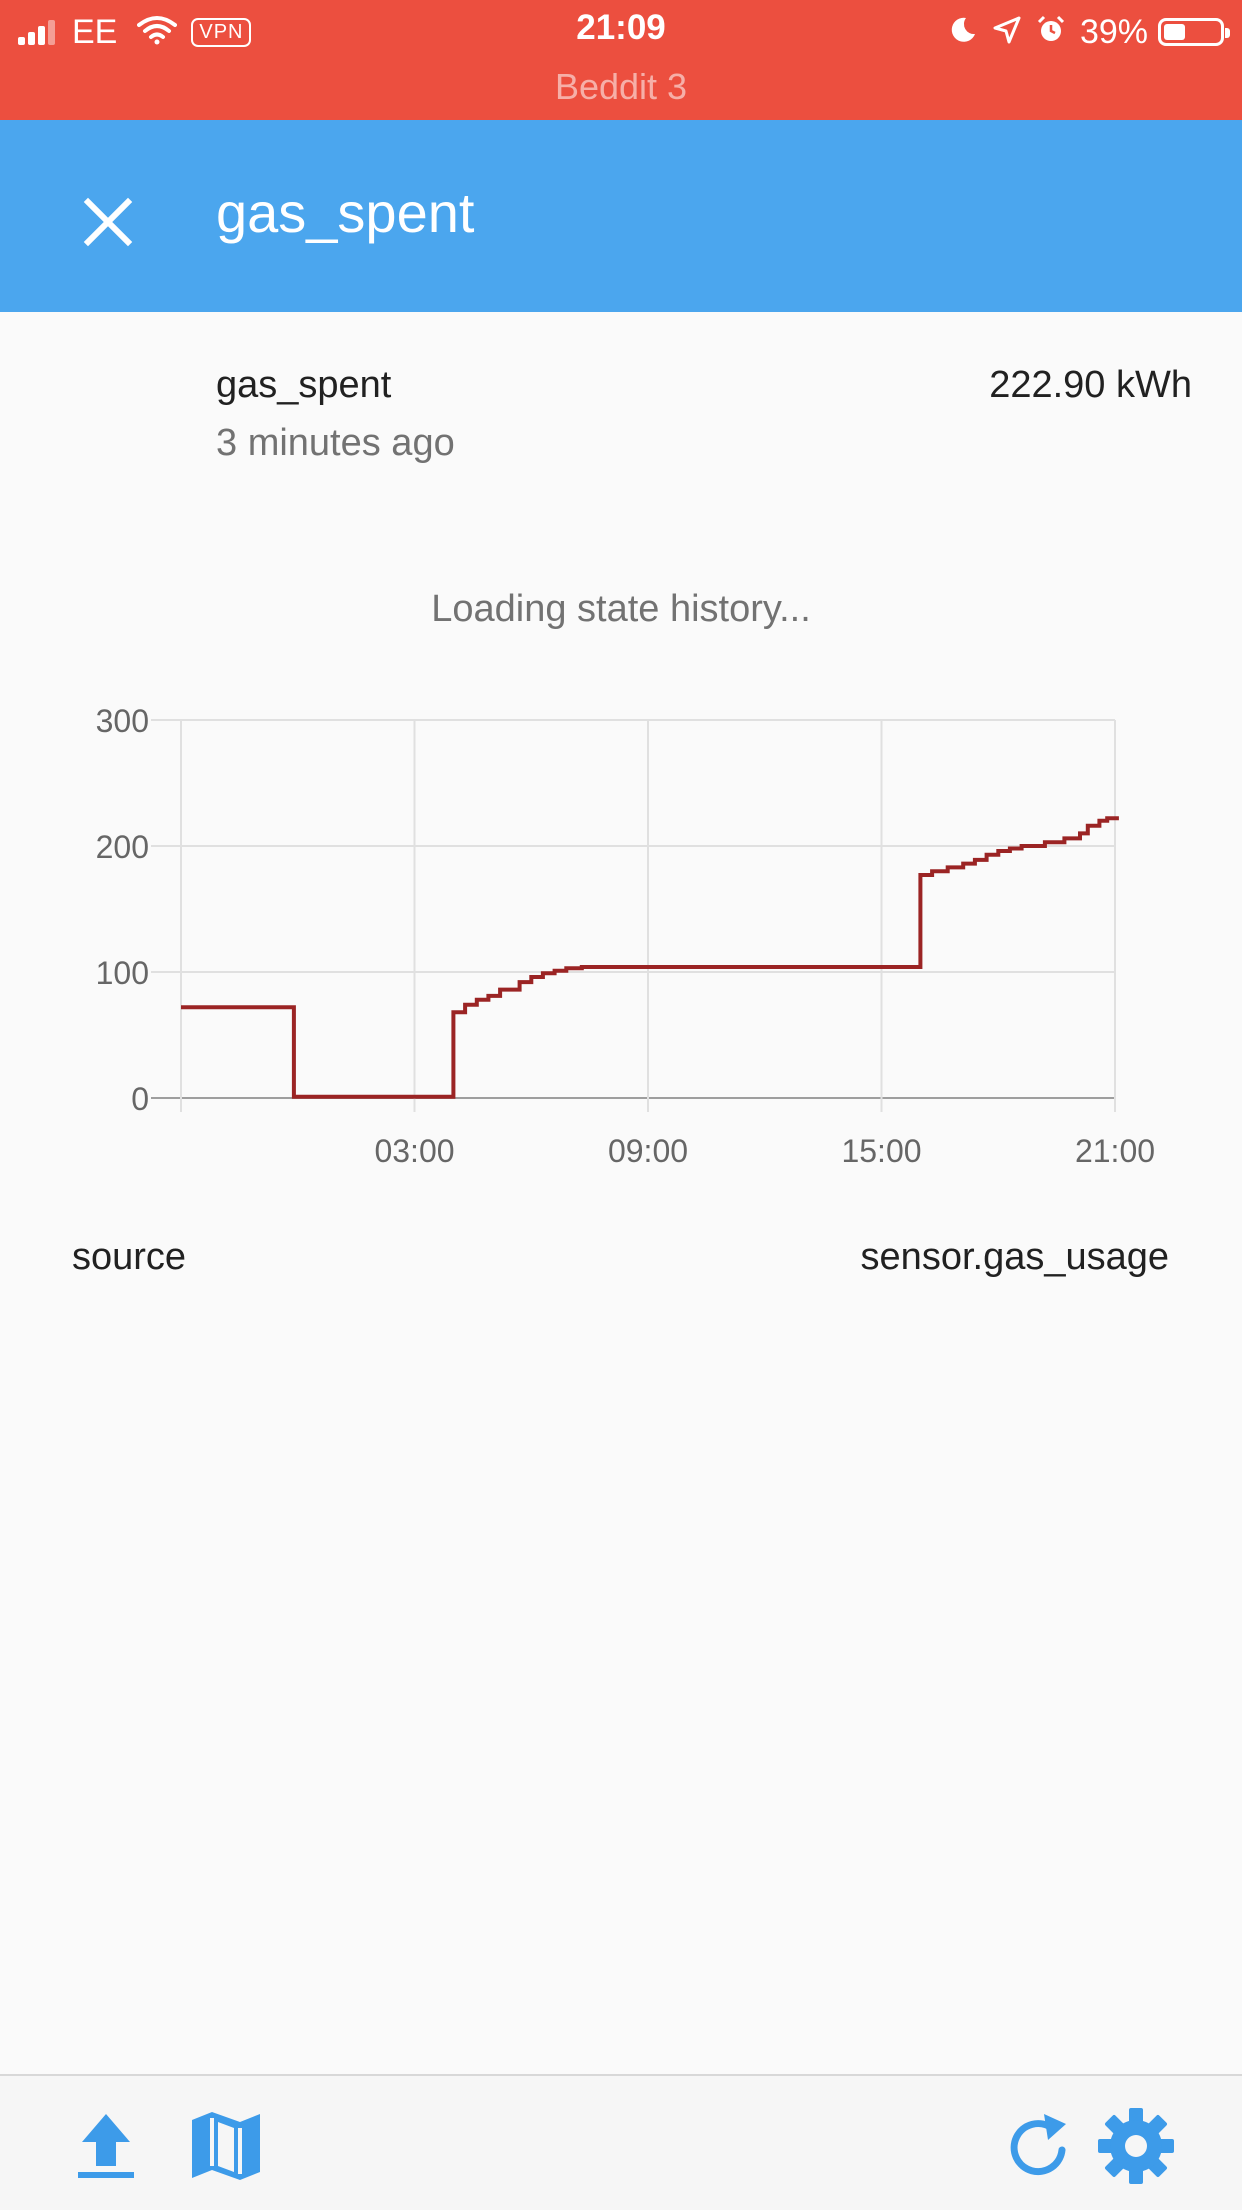 This screenshot has width=1242, height=2210. What do you see at coordinates (621, 60) in the screenshot?
I see `status-bar: EE VPN 21:09 39% Beddit 3` at bounding box center [621, 60].